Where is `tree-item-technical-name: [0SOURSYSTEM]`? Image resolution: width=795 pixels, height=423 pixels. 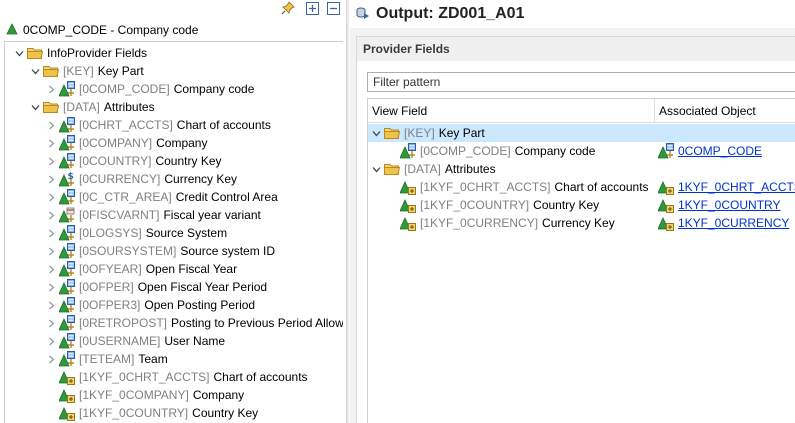 tree-item-technical-name: [0SOURSYSTEM] is located at coordinates (128, 251).